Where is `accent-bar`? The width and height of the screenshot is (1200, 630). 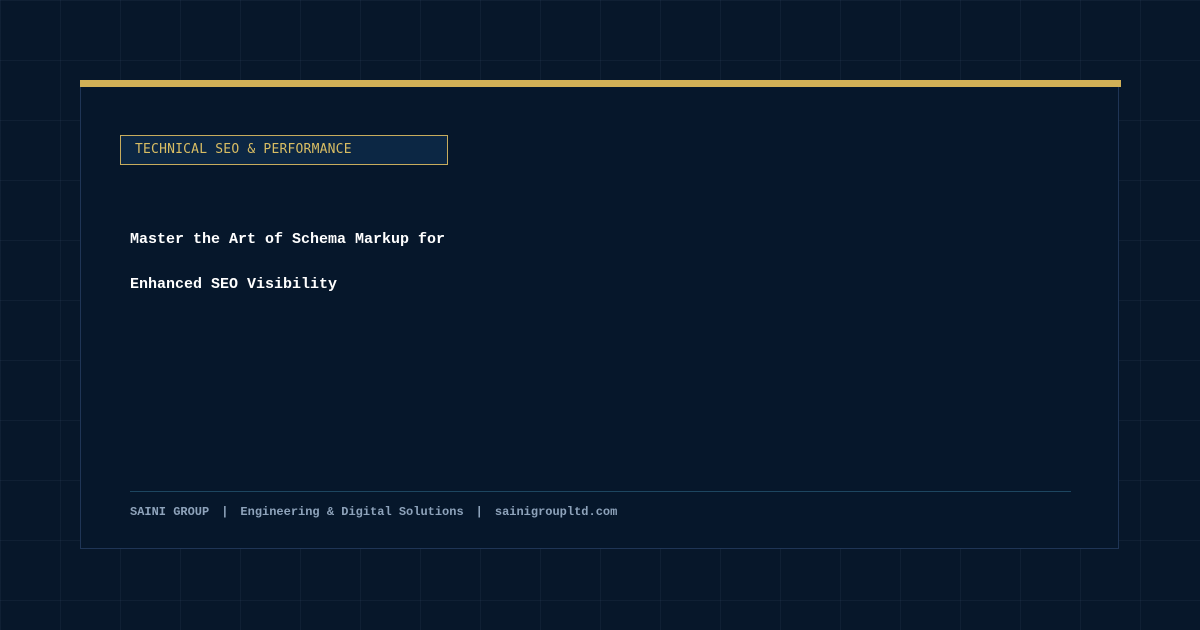 accent-bar is located at coordinates (600, 83).